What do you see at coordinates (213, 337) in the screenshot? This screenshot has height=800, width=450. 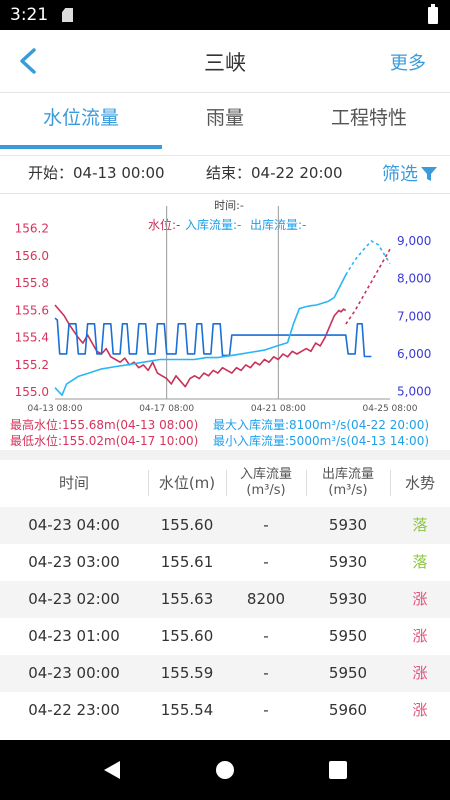 I see `series-line-outflow` at bounding box center [213, 337].